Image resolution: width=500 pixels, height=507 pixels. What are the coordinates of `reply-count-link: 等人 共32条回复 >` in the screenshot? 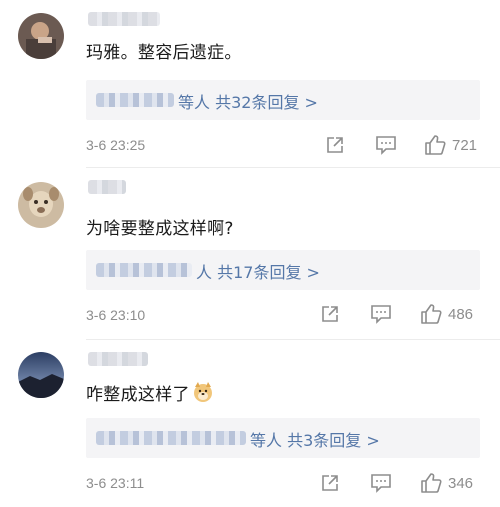 It's located at (248, 101).